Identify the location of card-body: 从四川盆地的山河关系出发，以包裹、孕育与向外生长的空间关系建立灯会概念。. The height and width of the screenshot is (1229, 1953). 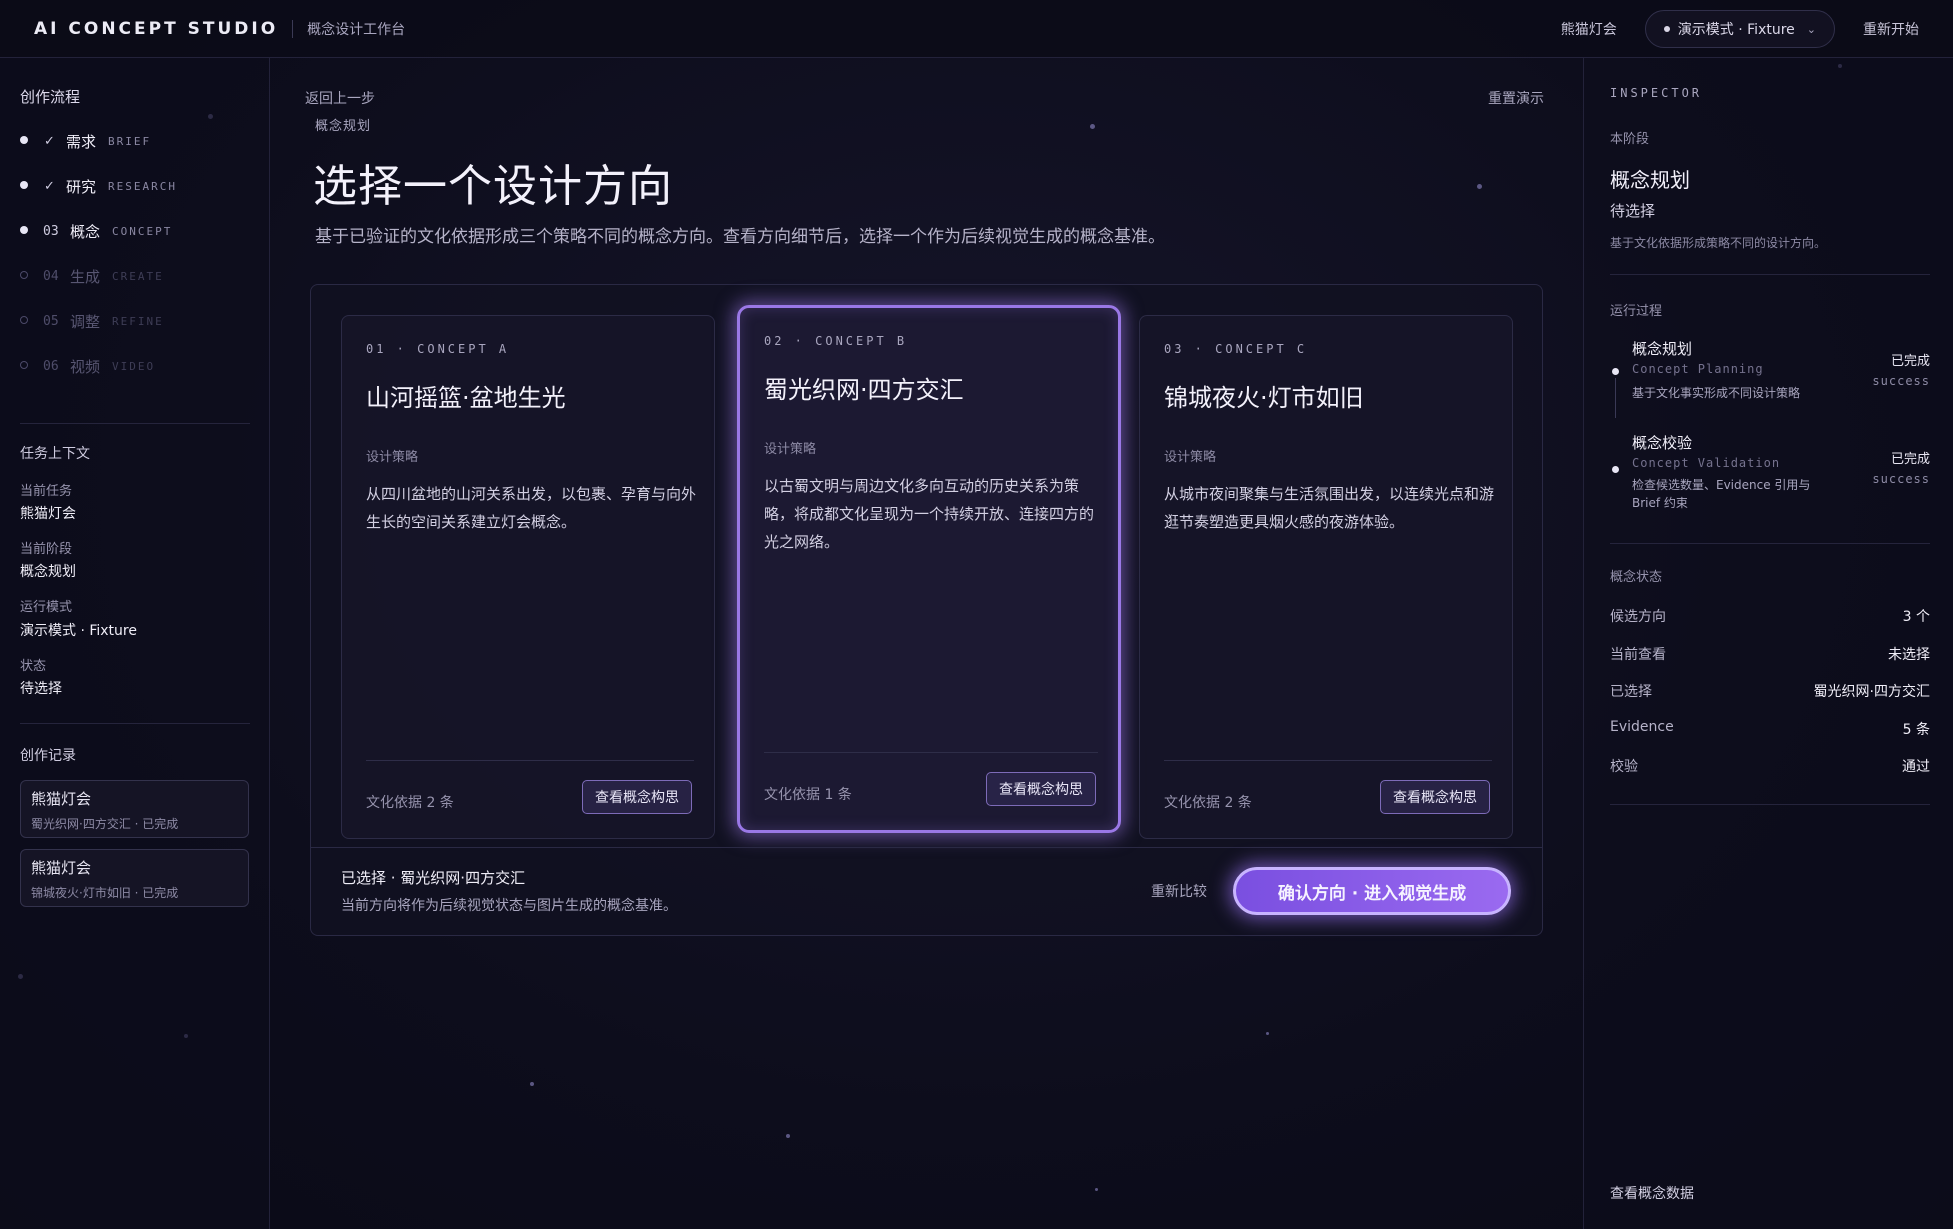
(531, 508).